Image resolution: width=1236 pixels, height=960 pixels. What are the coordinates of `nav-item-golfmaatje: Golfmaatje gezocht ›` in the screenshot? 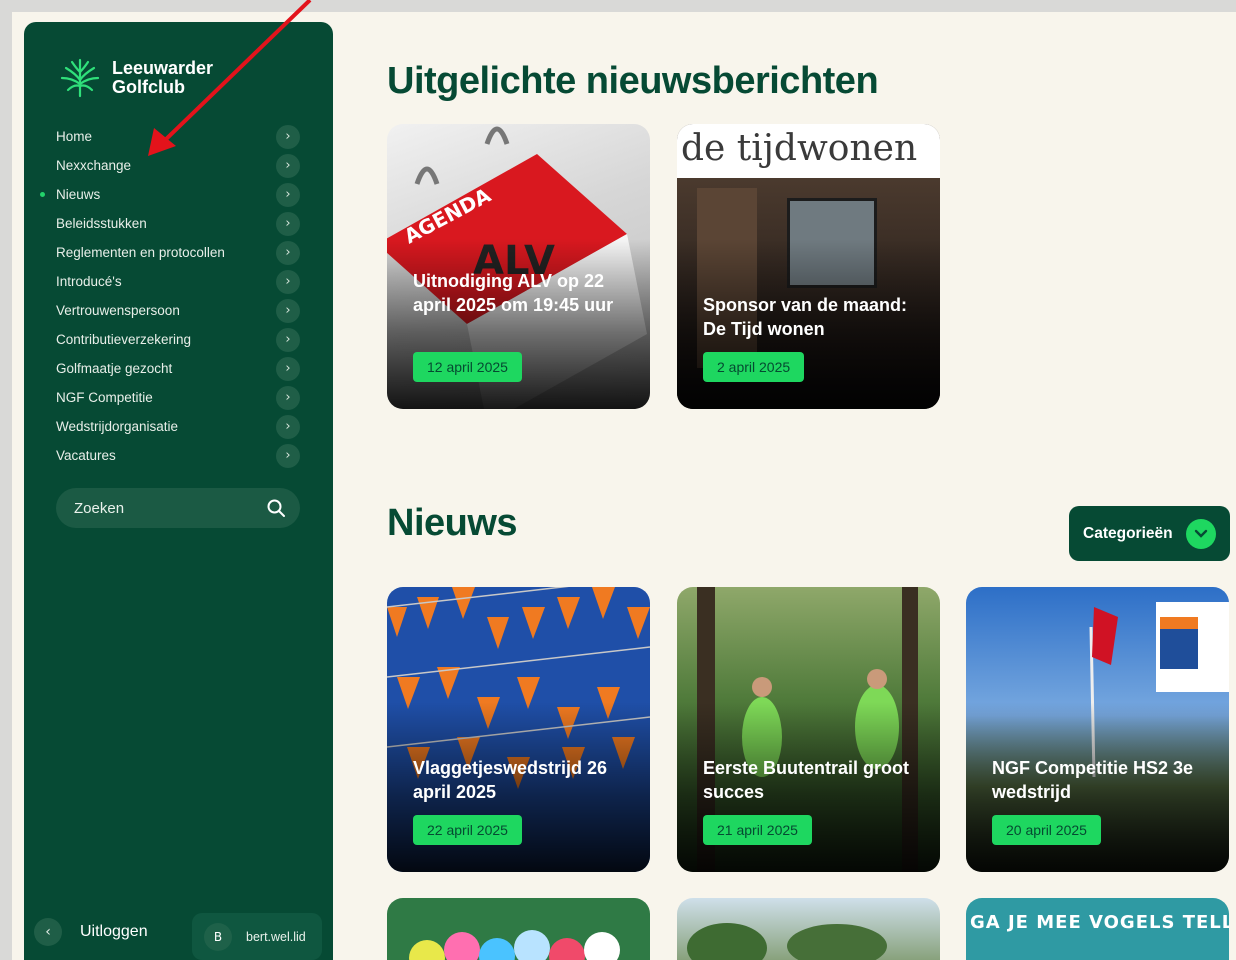 It's located at (178, 368).